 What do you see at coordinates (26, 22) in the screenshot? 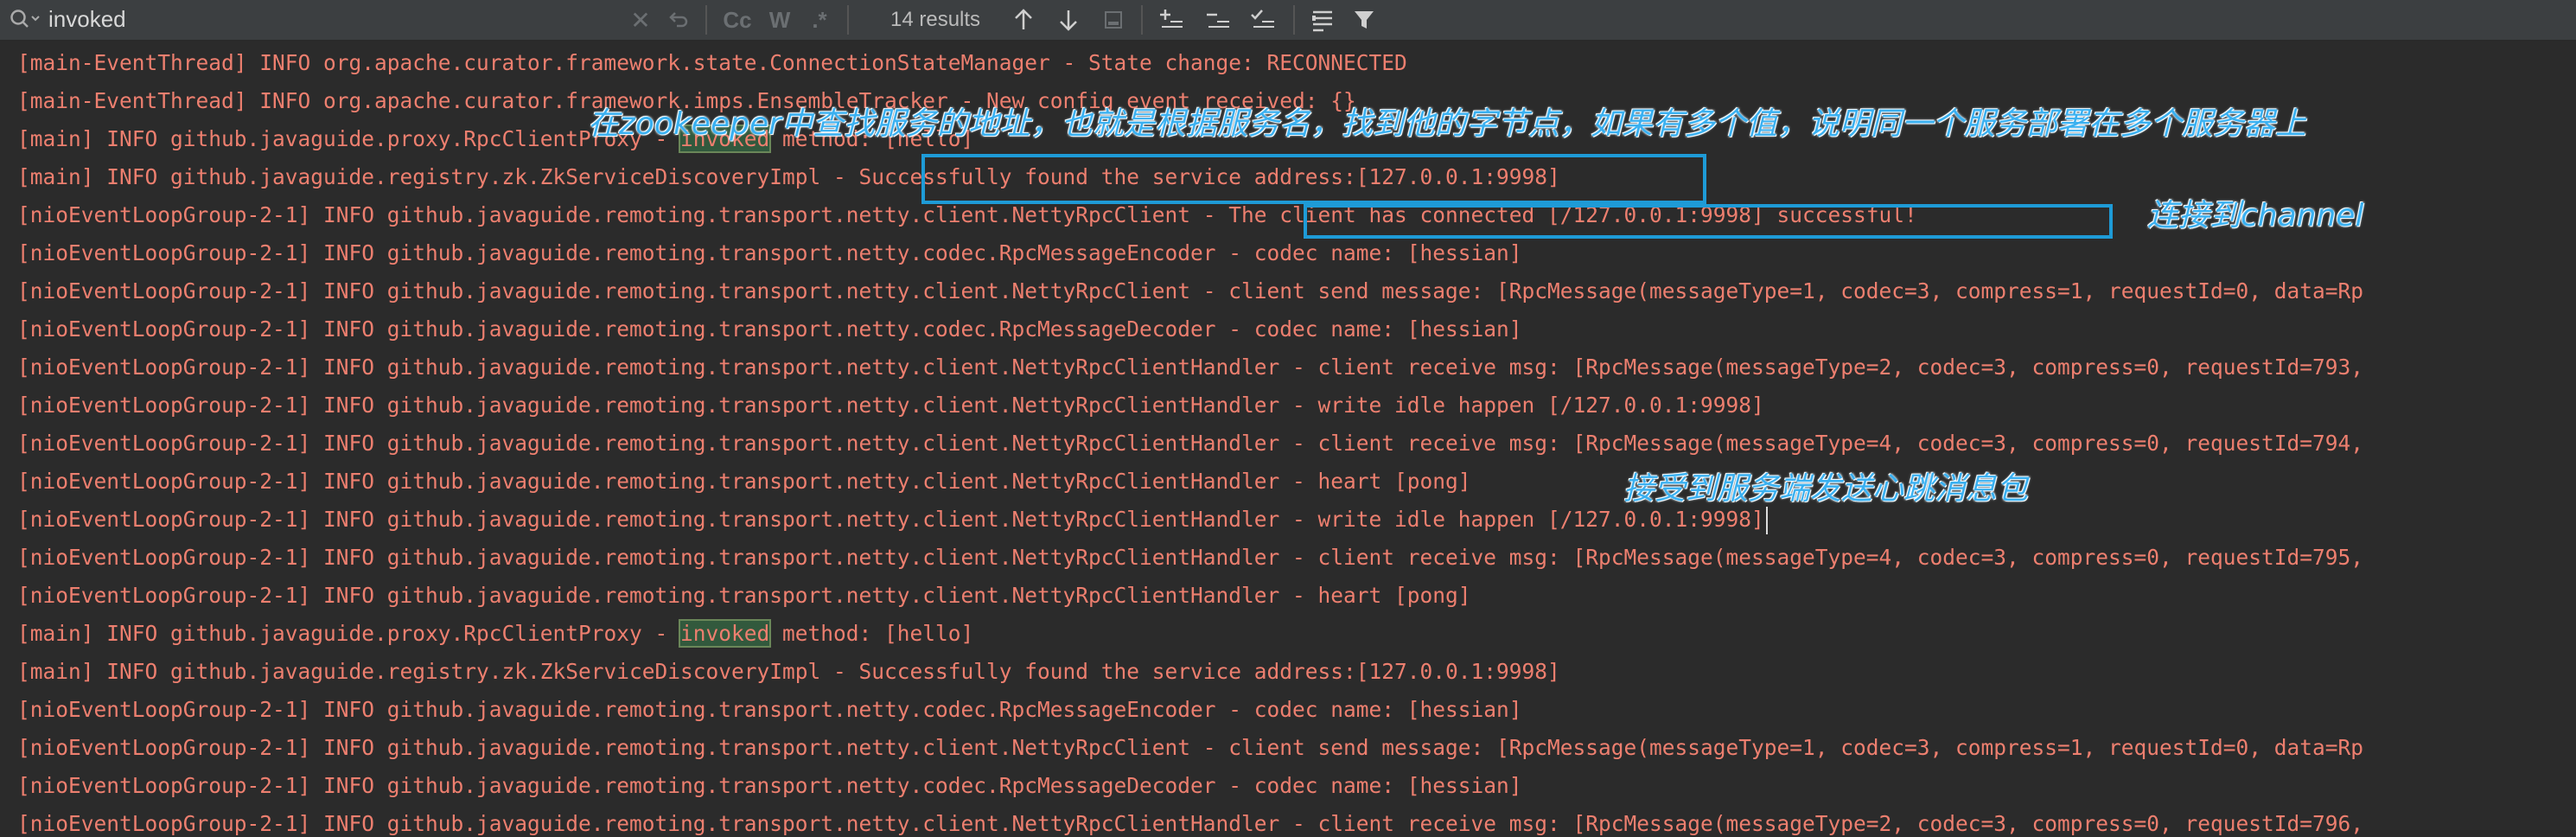
I see `magnifier-icon` at bounding box center [26, 22].